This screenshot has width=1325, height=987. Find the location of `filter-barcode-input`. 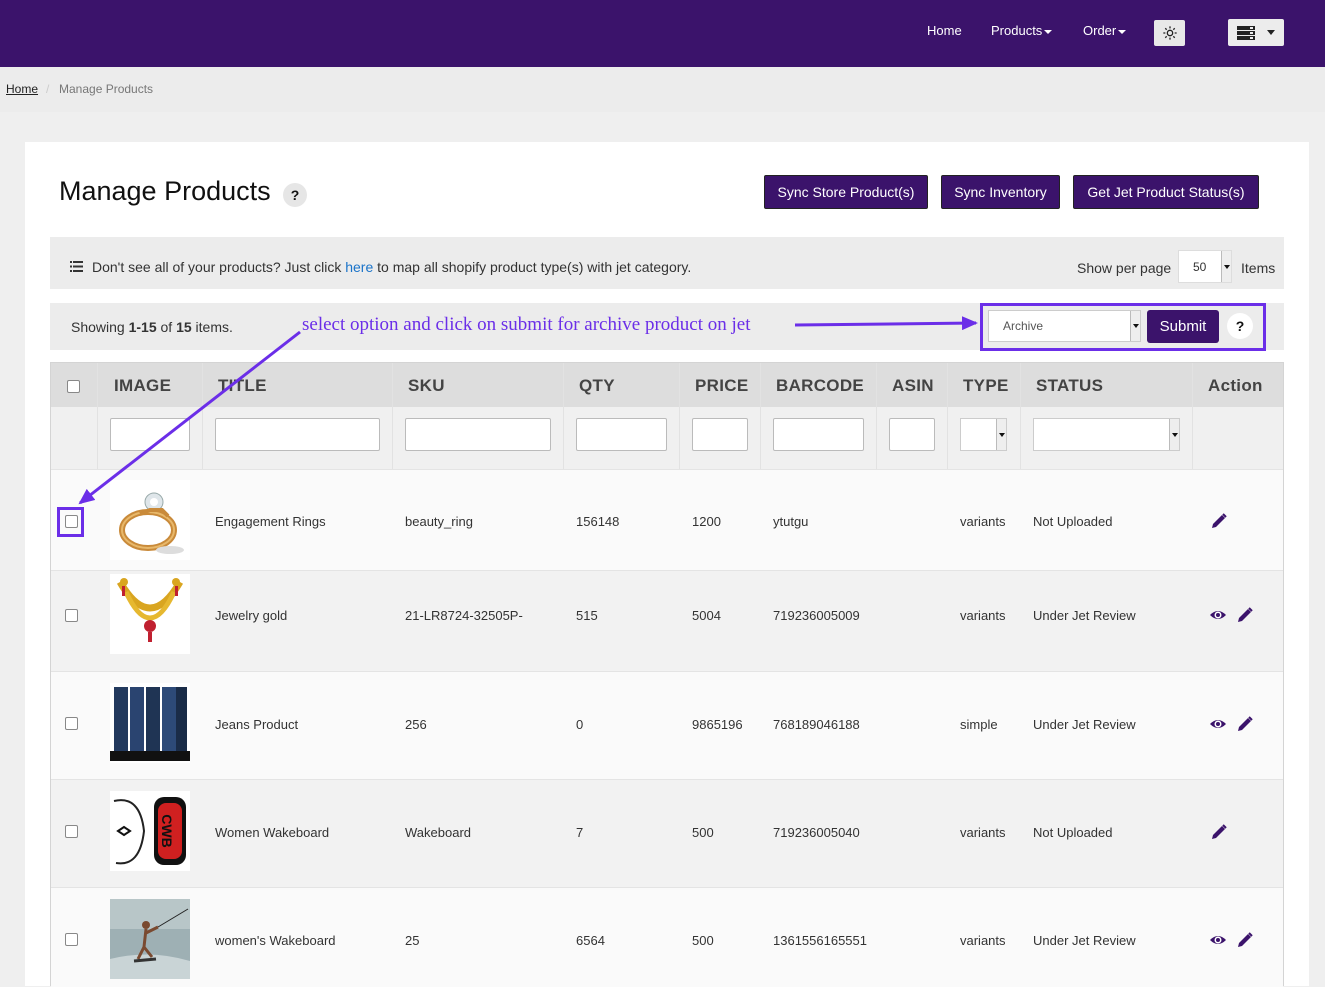

filter-barcode-input is located at coordinates (818, 434).